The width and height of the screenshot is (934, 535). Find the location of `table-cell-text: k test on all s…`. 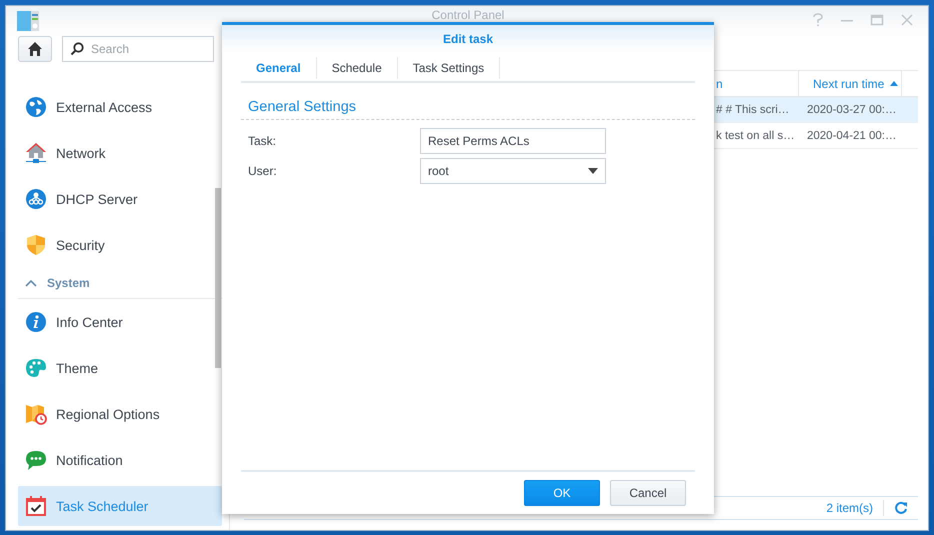

table-cell-text: k test on all s… is located at coordinates (755, 136).